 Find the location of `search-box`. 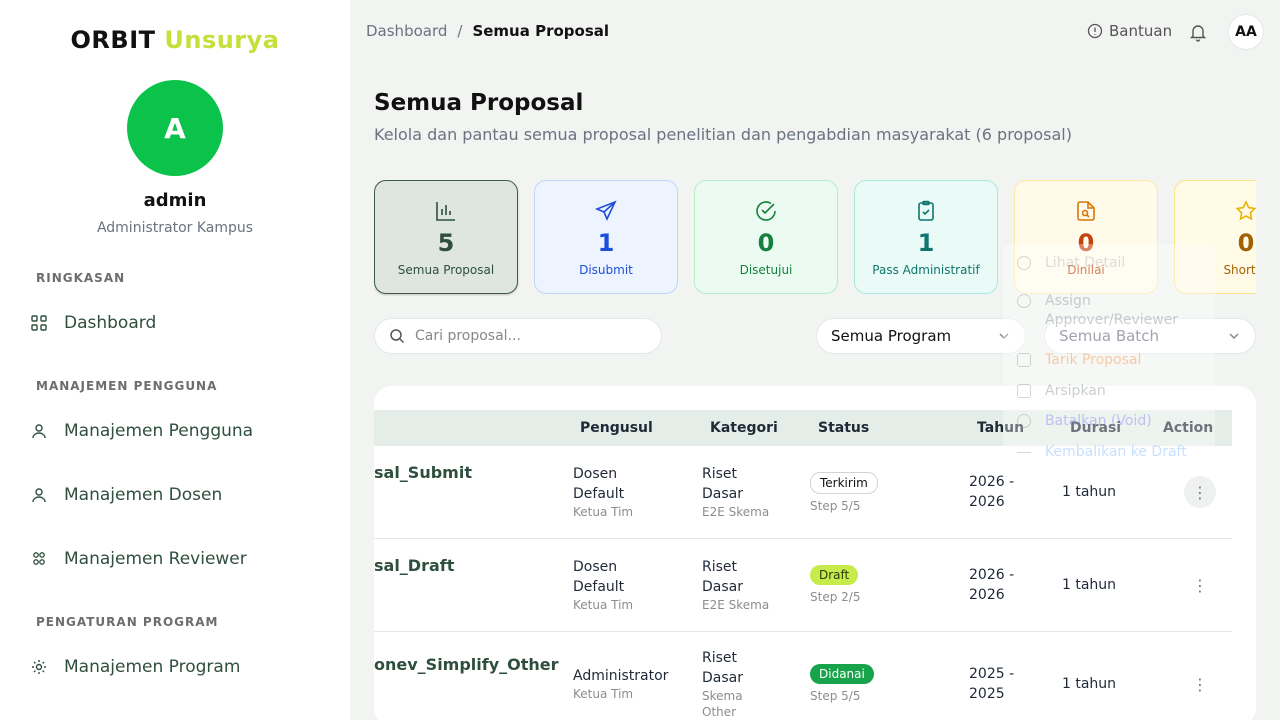

search-box is located at coordinates (518, 336).